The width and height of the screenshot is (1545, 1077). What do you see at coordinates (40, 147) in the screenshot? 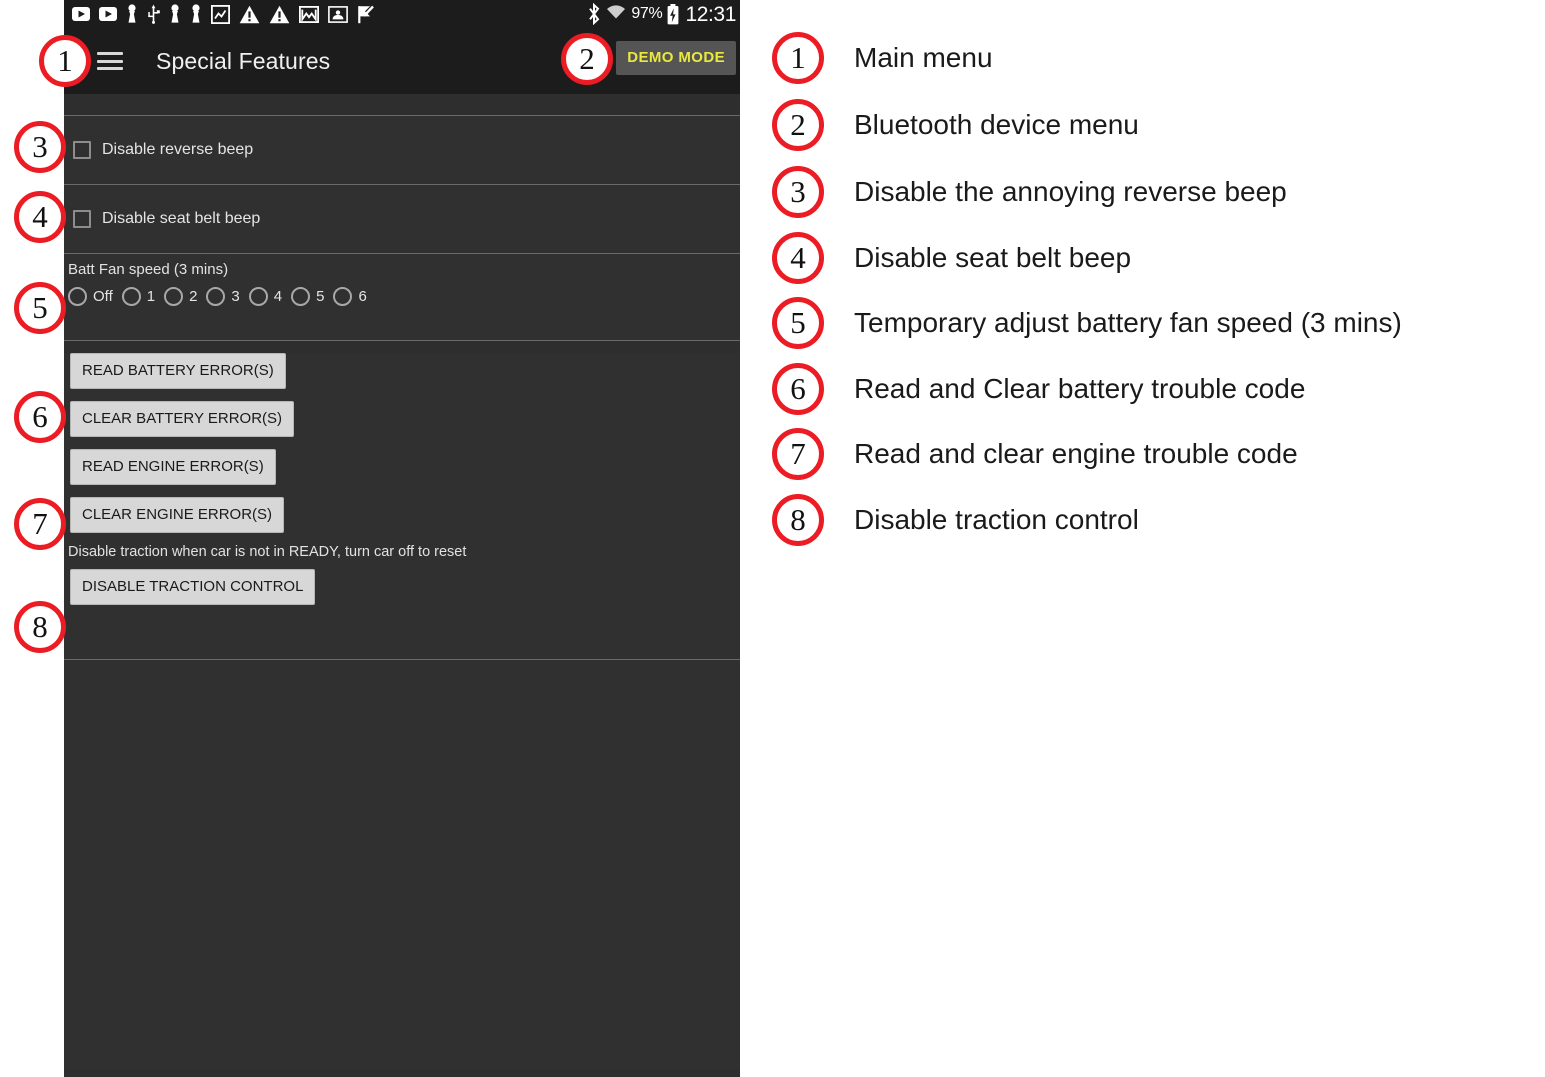
I see `callout-marker-3: 3` at bounding box center [40, 147].